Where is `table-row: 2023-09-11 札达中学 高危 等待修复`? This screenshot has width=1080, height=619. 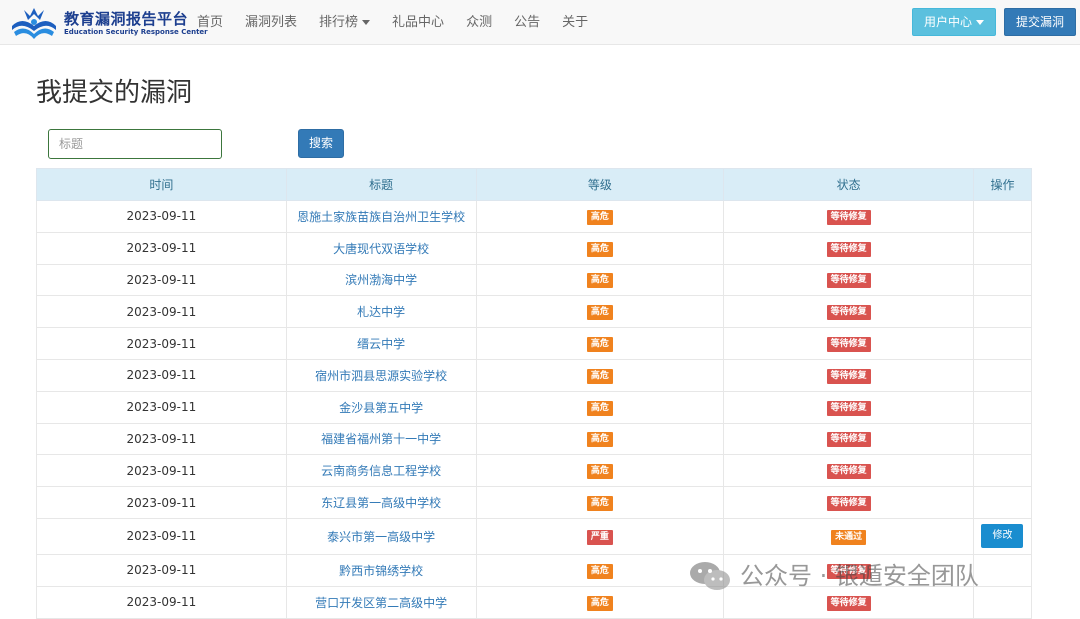 table-row: 2023-09-11 札达中学 高危 等待修复 is located at coordinates (534, 312).